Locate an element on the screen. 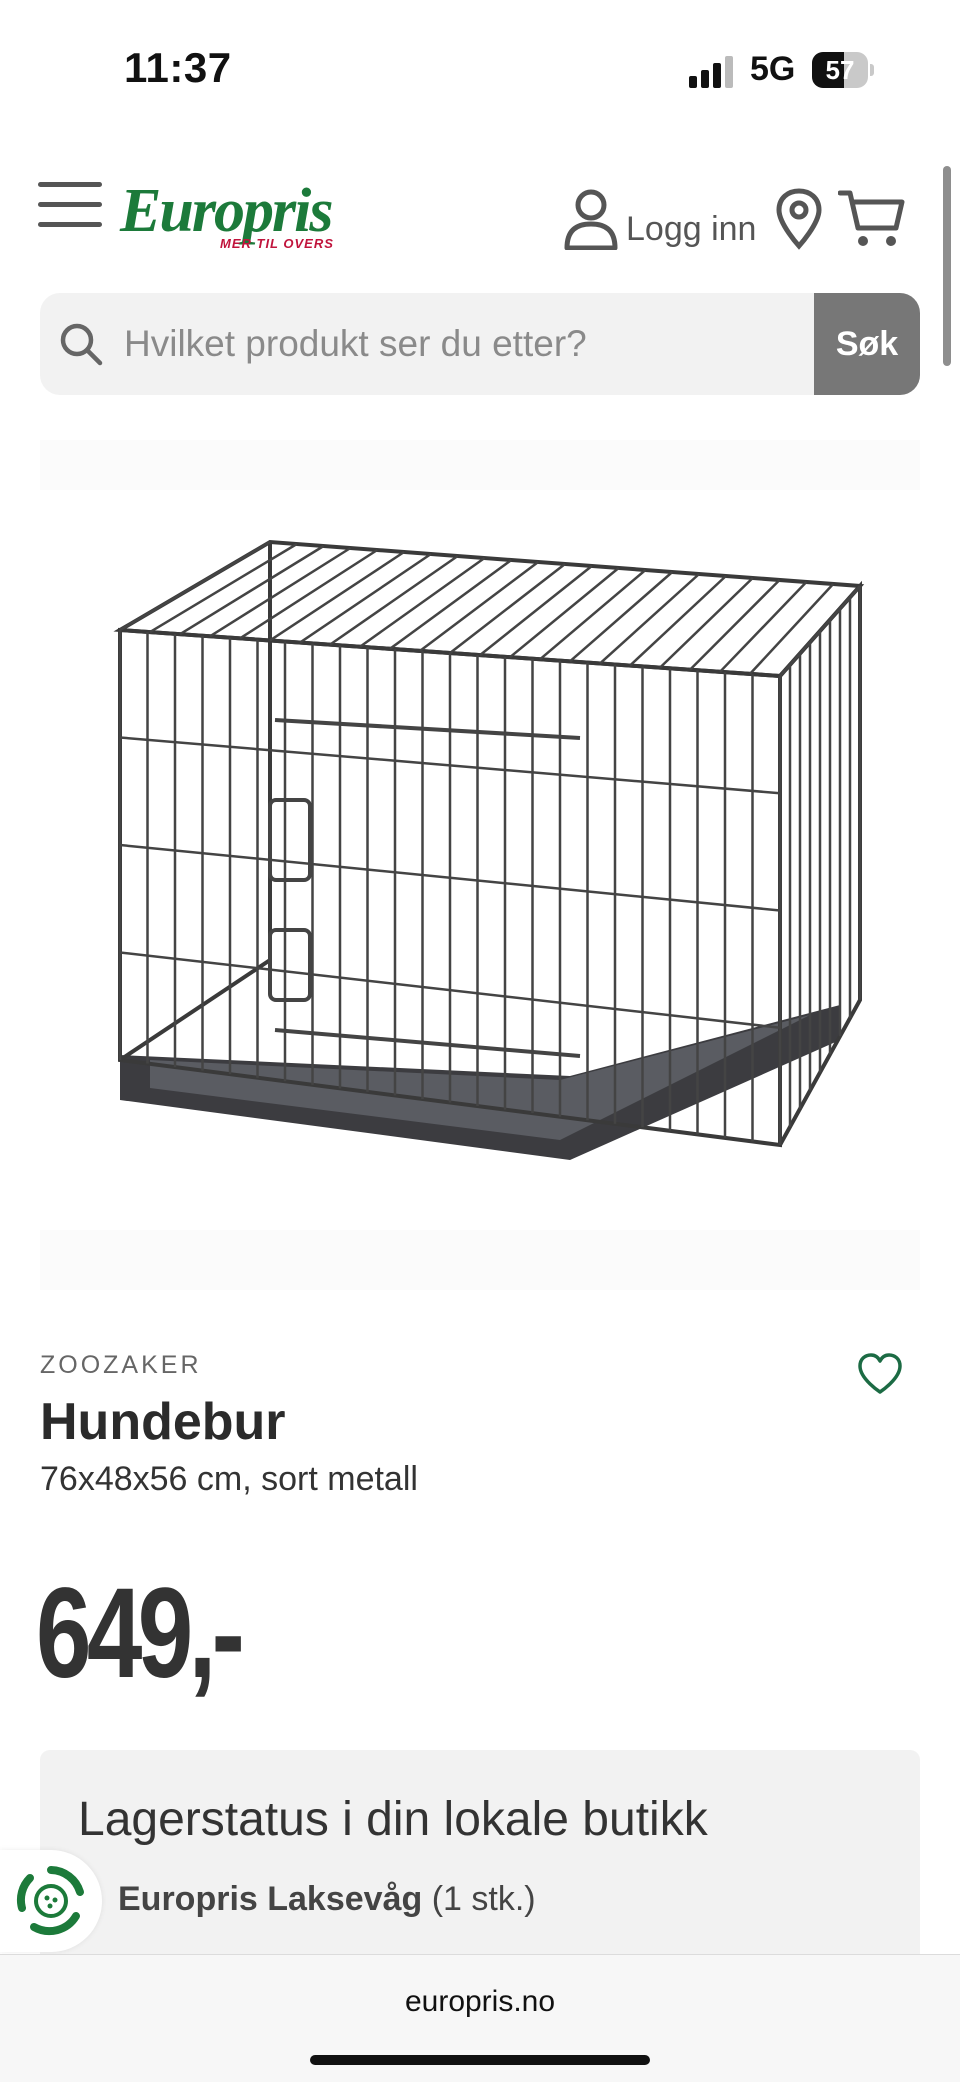 This screenshot has height=2082, width=960. europris-logo: Europris MER TIL OVERS is located at coordinates (240, 216).